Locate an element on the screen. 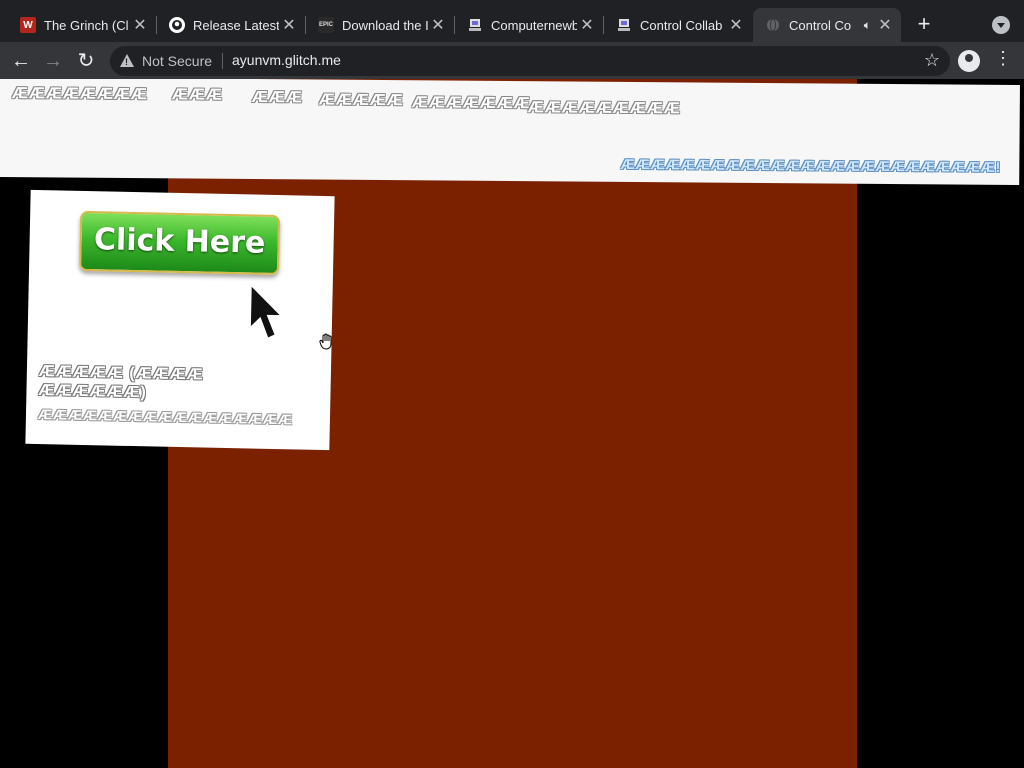  hand-cursor-icon is located at coordinates (325, 341).